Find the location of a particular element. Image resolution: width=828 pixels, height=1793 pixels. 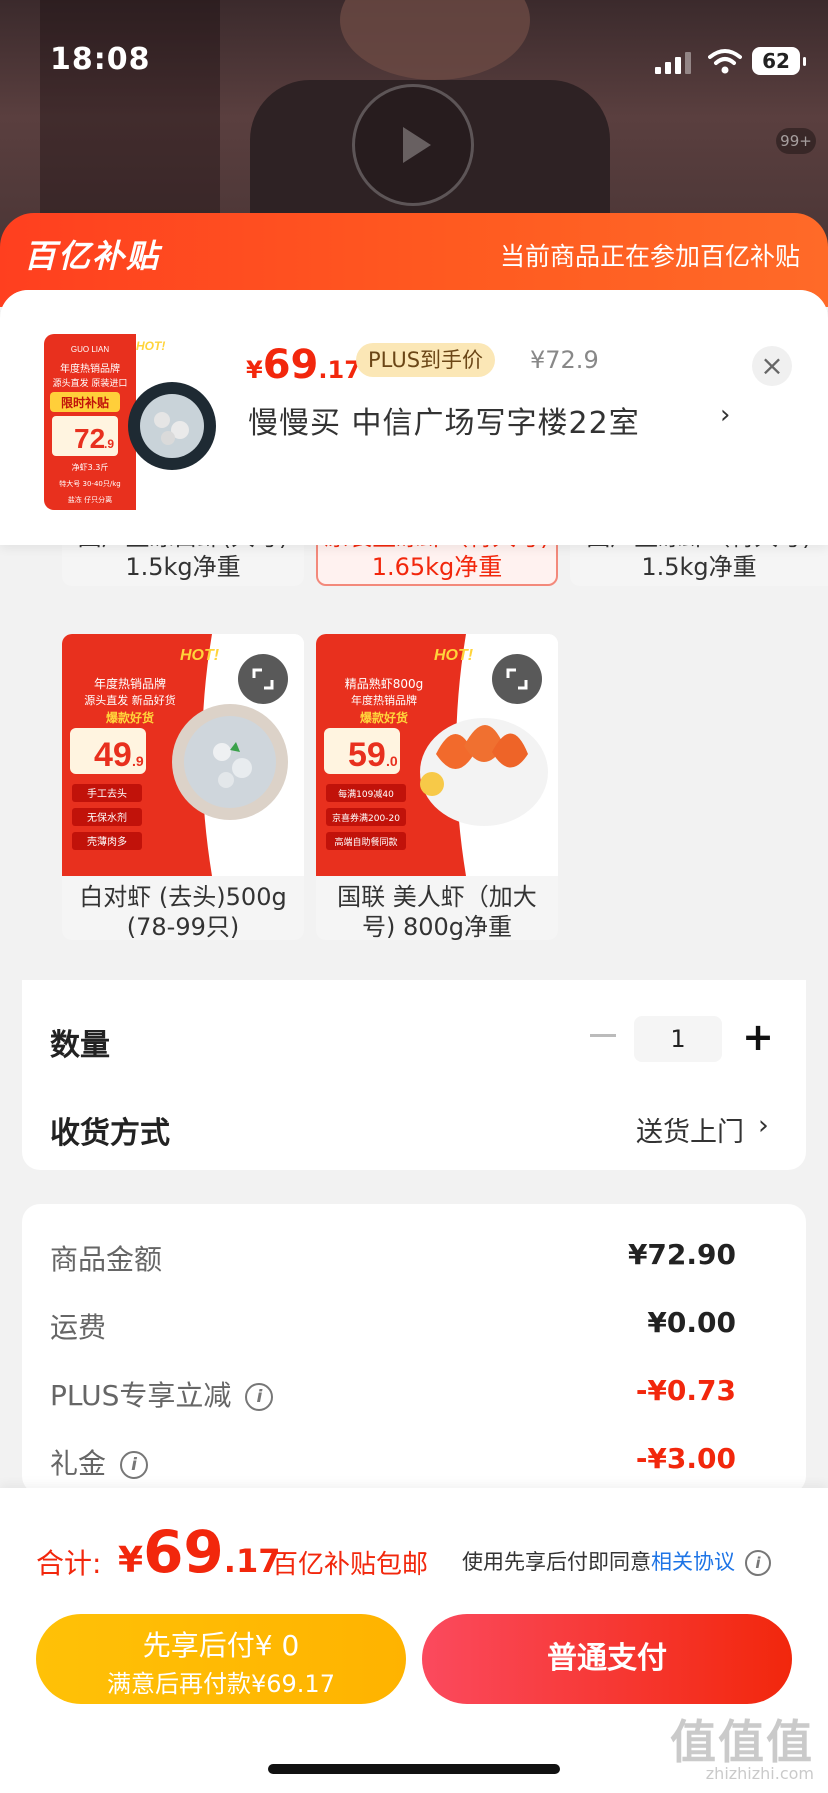

fee-value: -¥3.00 is located at coordinates (685, 1458).